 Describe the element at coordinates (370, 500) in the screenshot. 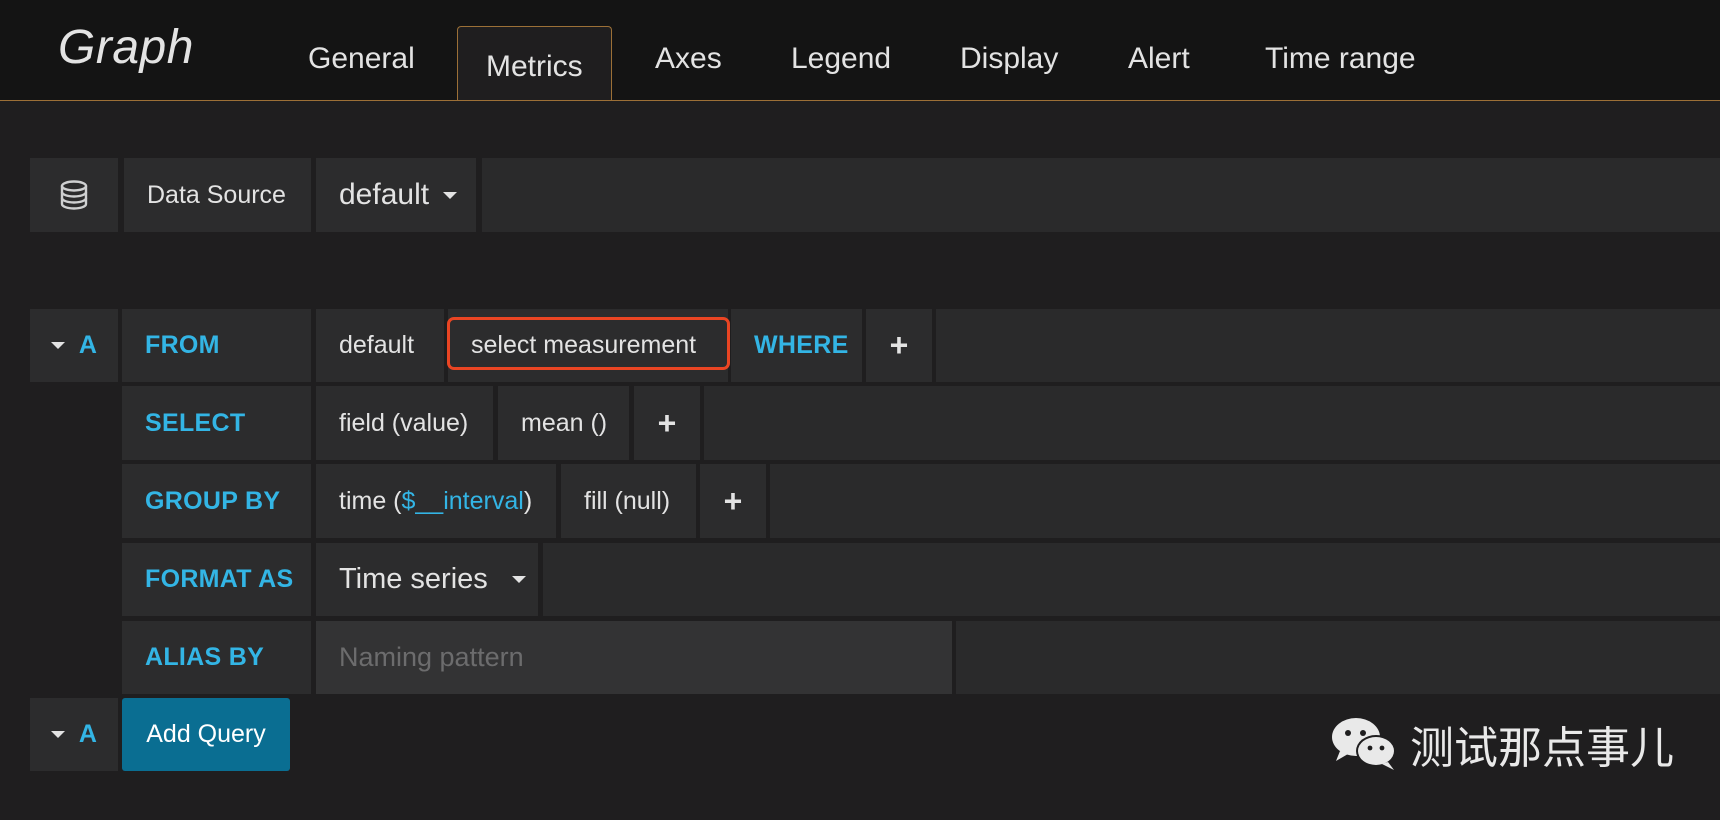

I see `group-by-time-prefix: time (` at that location.